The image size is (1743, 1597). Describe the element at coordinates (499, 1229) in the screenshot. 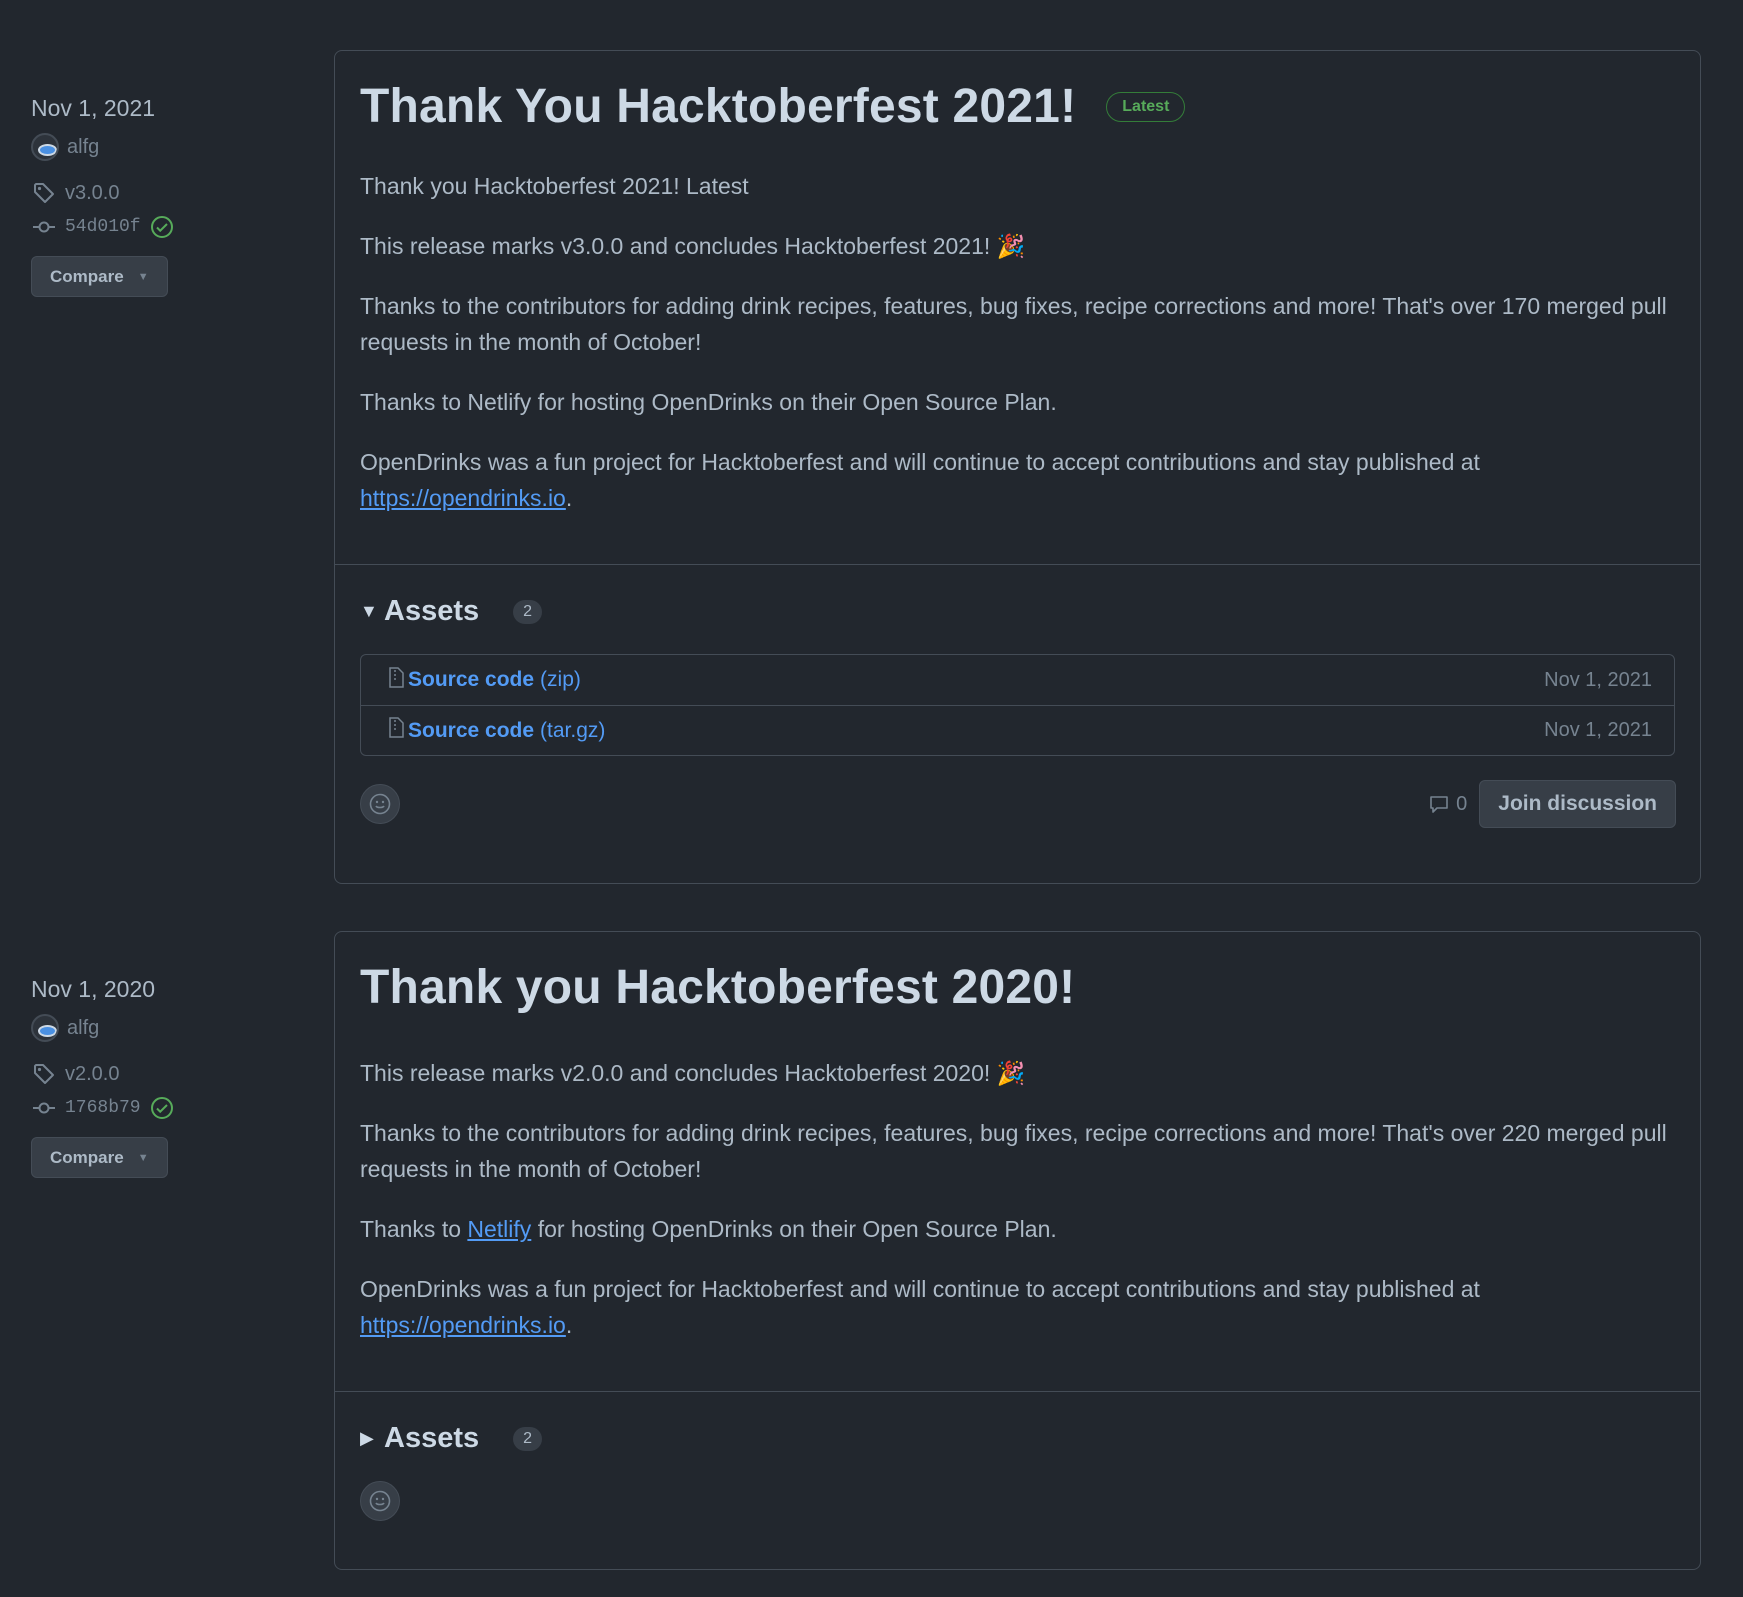

I see `netlify-link: Netlify` at that location.